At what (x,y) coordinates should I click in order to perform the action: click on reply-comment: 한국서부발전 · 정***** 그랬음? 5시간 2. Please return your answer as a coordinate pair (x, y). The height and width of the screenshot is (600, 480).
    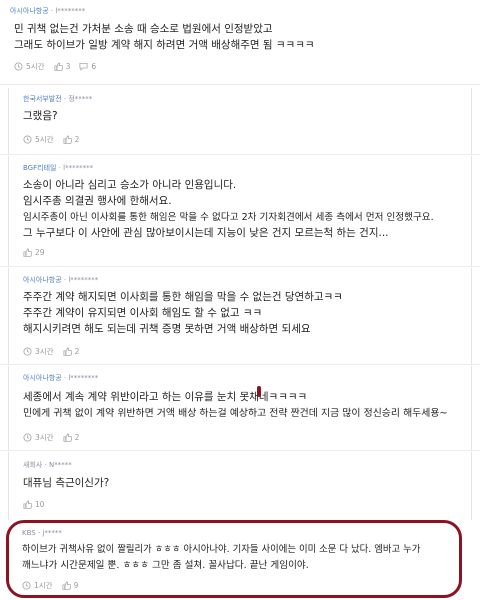
    Looking at the image, I should click on (240, 121).